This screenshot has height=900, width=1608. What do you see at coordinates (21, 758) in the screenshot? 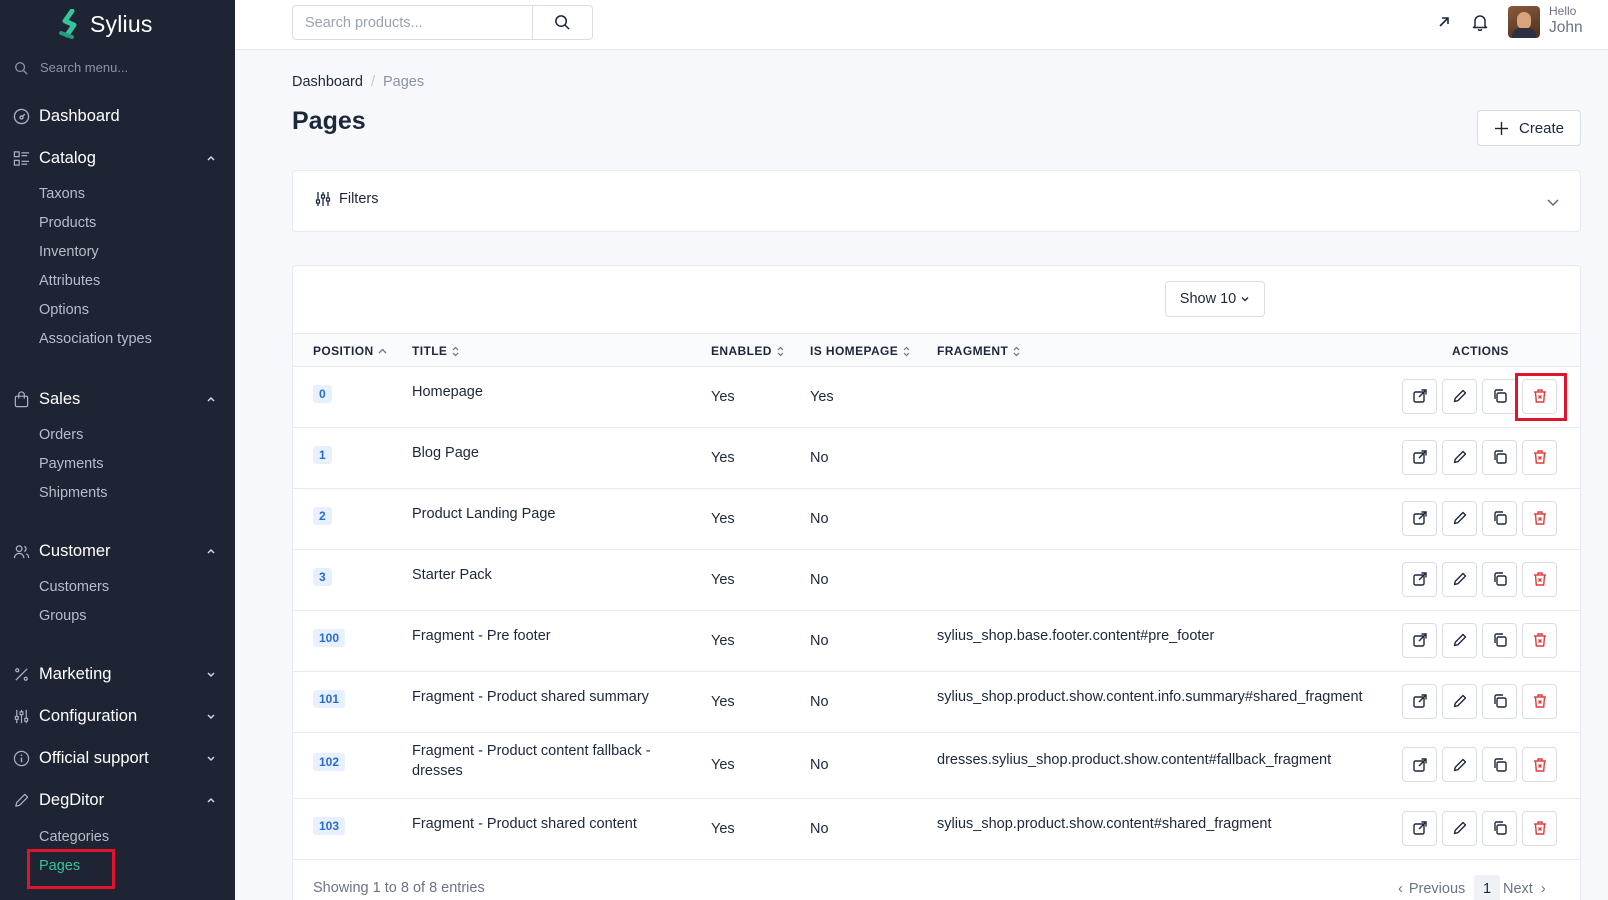
I see `info-icon` at bounding box center [21, 758].